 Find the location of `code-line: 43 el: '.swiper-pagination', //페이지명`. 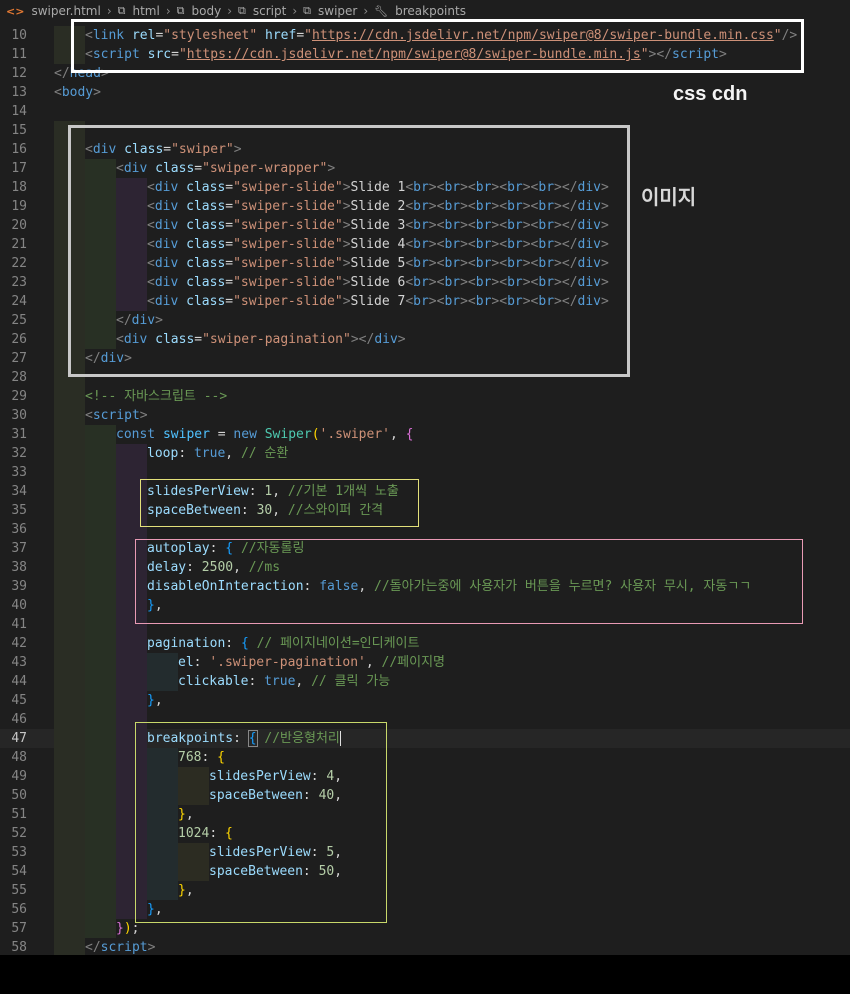

code-line: 43 el: '.swiper-pagination', //페이지명 is located at coordinates (425, 662).